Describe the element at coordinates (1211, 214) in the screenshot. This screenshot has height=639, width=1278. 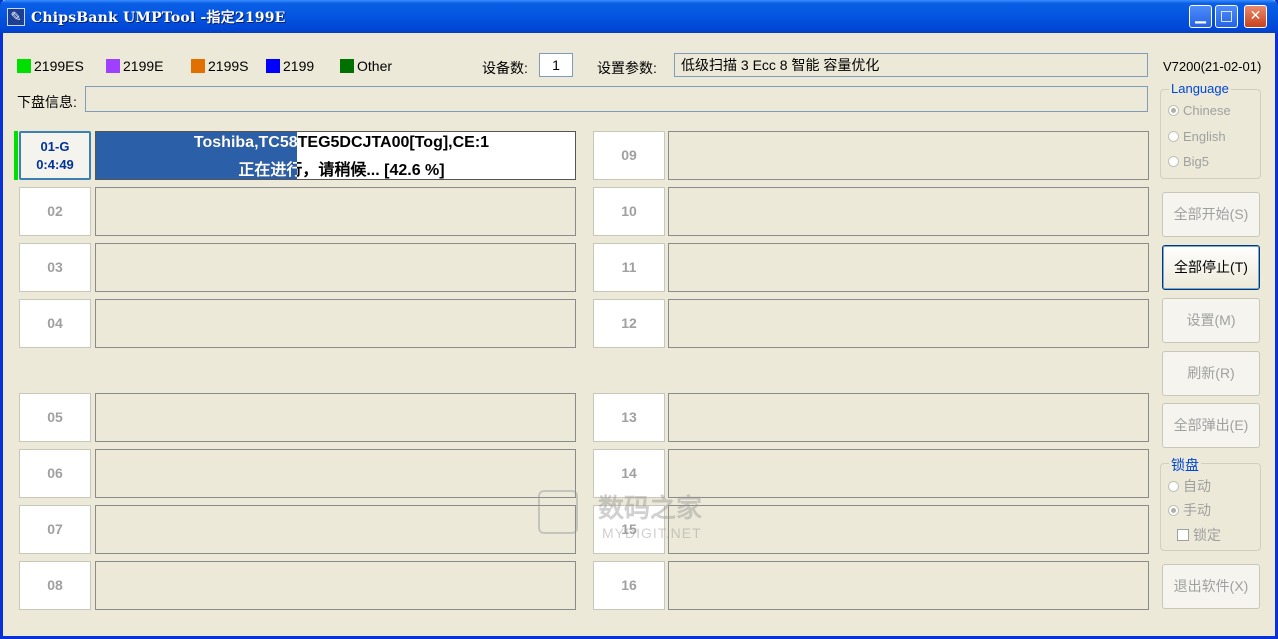
I see `start-all-button: 全部开始(S)` at that location.